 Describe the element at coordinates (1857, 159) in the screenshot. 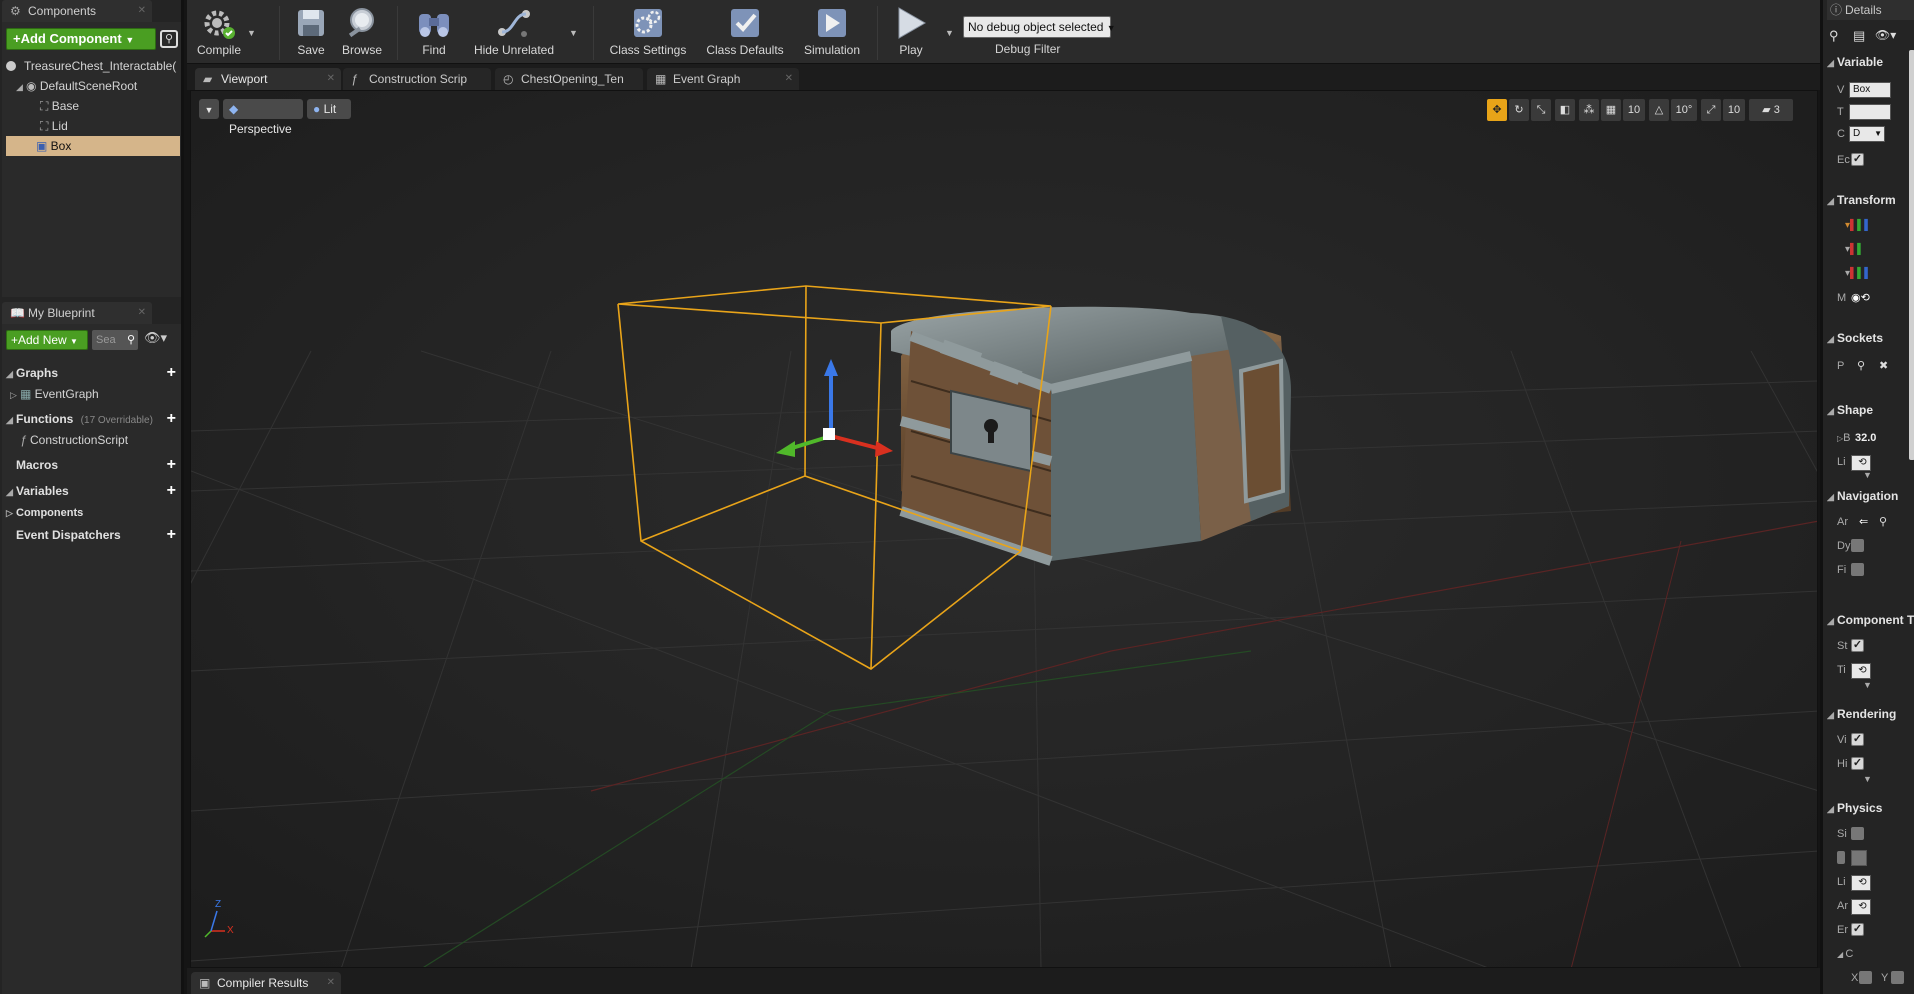

I see `editable-checkbox: ✓` at that location.